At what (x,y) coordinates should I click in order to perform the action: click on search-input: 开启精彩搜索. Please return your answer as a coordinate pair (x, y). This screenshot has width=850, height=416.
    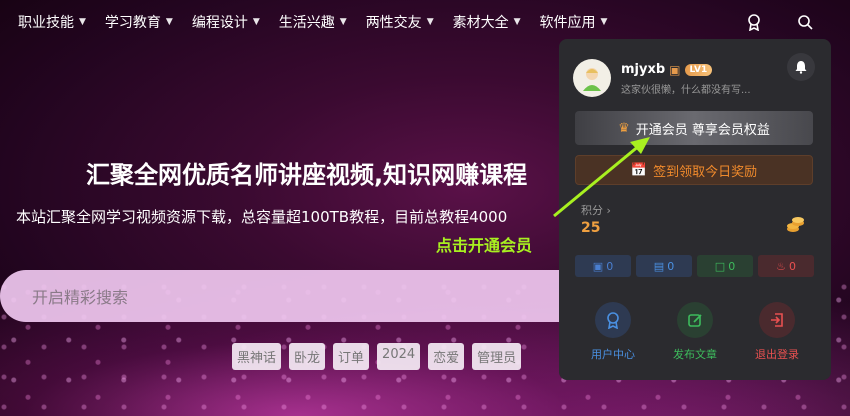
    Looking at the image, I should click on (300, 296).